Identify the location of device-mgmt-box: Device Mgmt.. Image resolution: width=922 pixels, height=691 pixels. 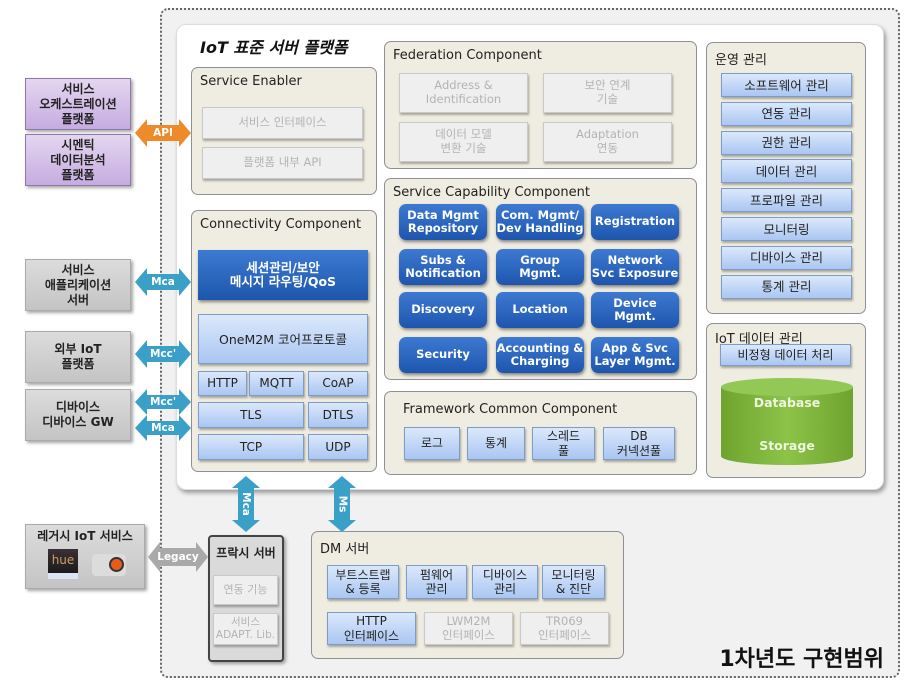
(635, 310).